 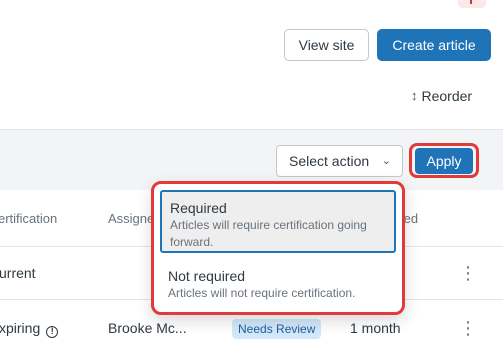 I want to click on reorder-label: Reorder, so click(x=447, y=96).